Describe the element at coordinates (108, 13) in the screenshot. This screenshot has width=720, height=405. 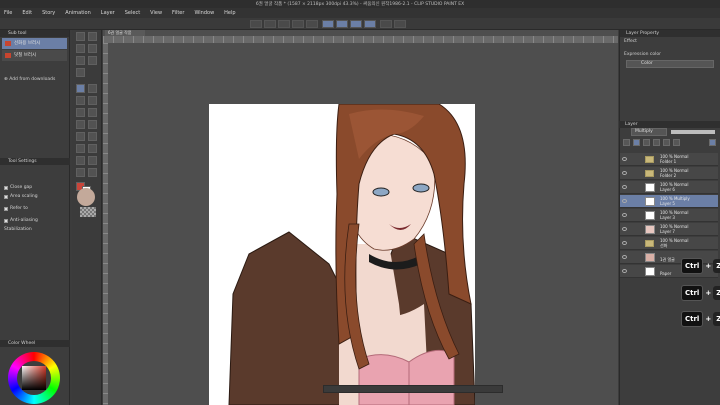
I see `menu-layer: Layer` at that location.